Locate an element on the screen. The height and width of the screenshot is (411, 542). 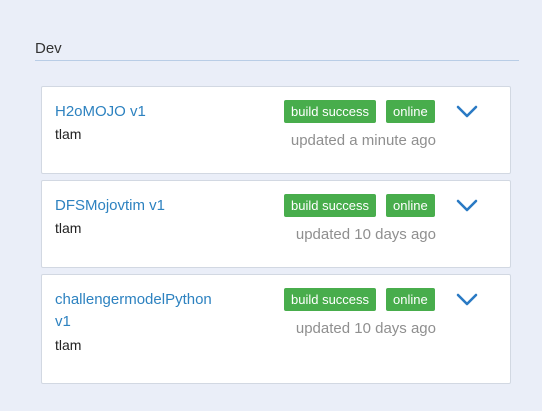
section-title: Dev is located at coordinates (277, 49).